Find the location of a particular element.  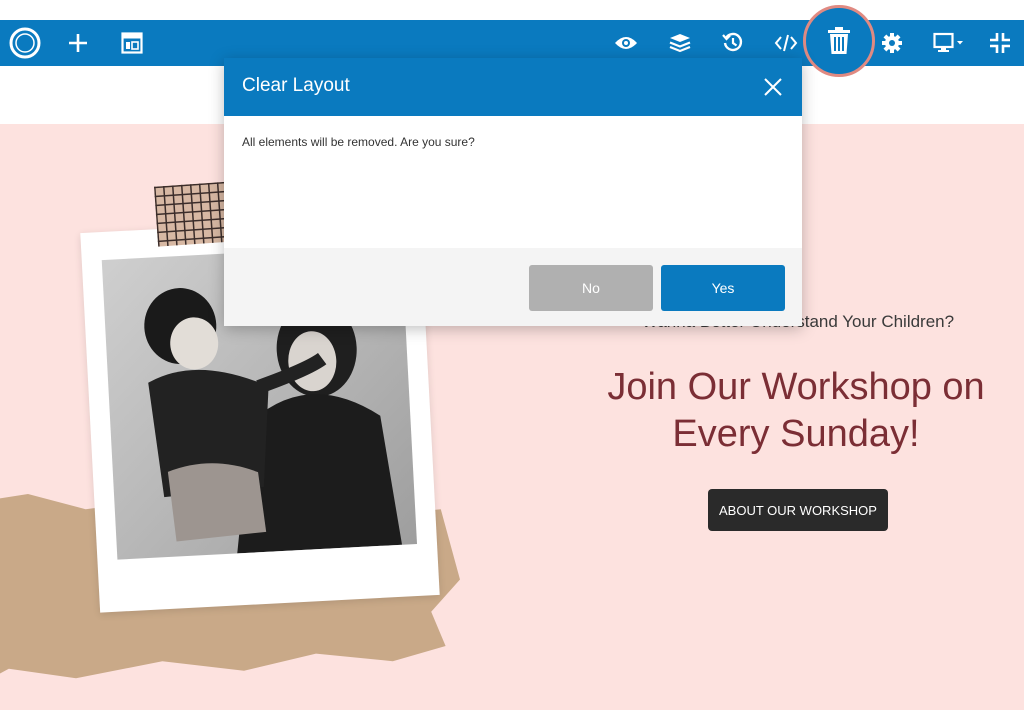

close-icon is located at coordinates (773, 87).